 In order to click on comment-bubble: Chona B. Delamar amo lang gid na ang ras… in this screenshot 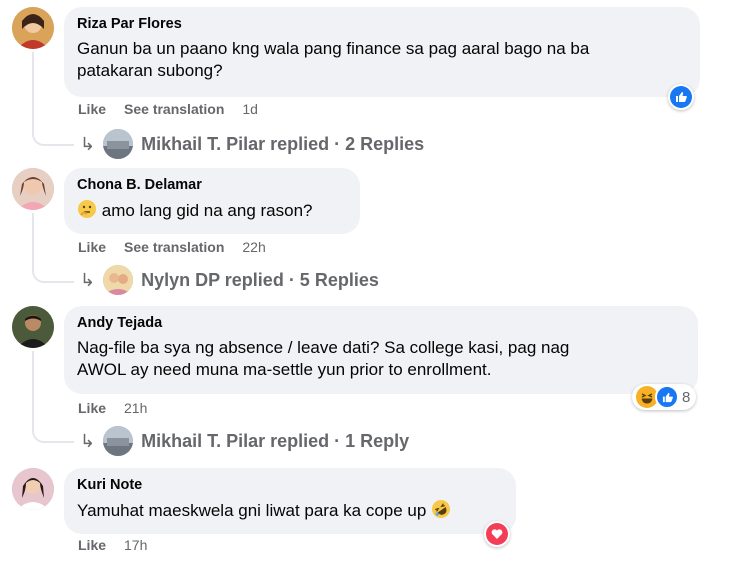, I will do `click(212, 201)`.